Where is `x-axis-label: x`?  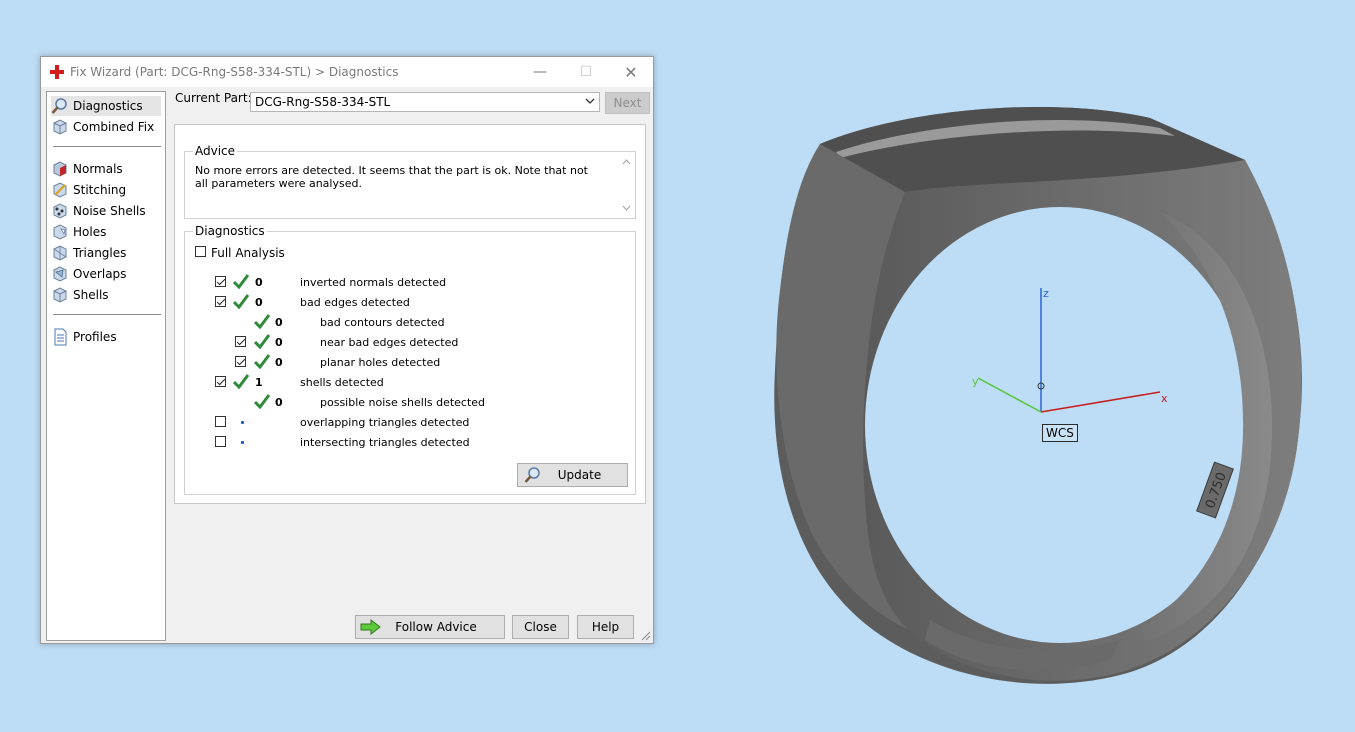 x-axis-label: x is located at coordinates (1164, 398).